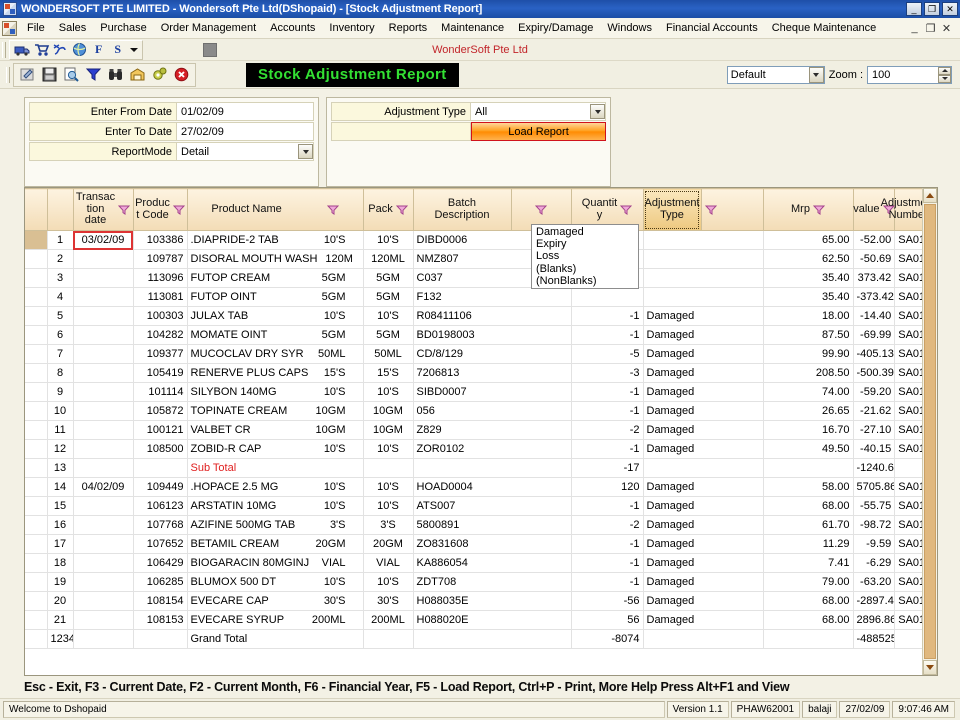  Describe the element at coordinates (117, 49) in the screenshot. I see `s-shortcut-button: S` at that location.